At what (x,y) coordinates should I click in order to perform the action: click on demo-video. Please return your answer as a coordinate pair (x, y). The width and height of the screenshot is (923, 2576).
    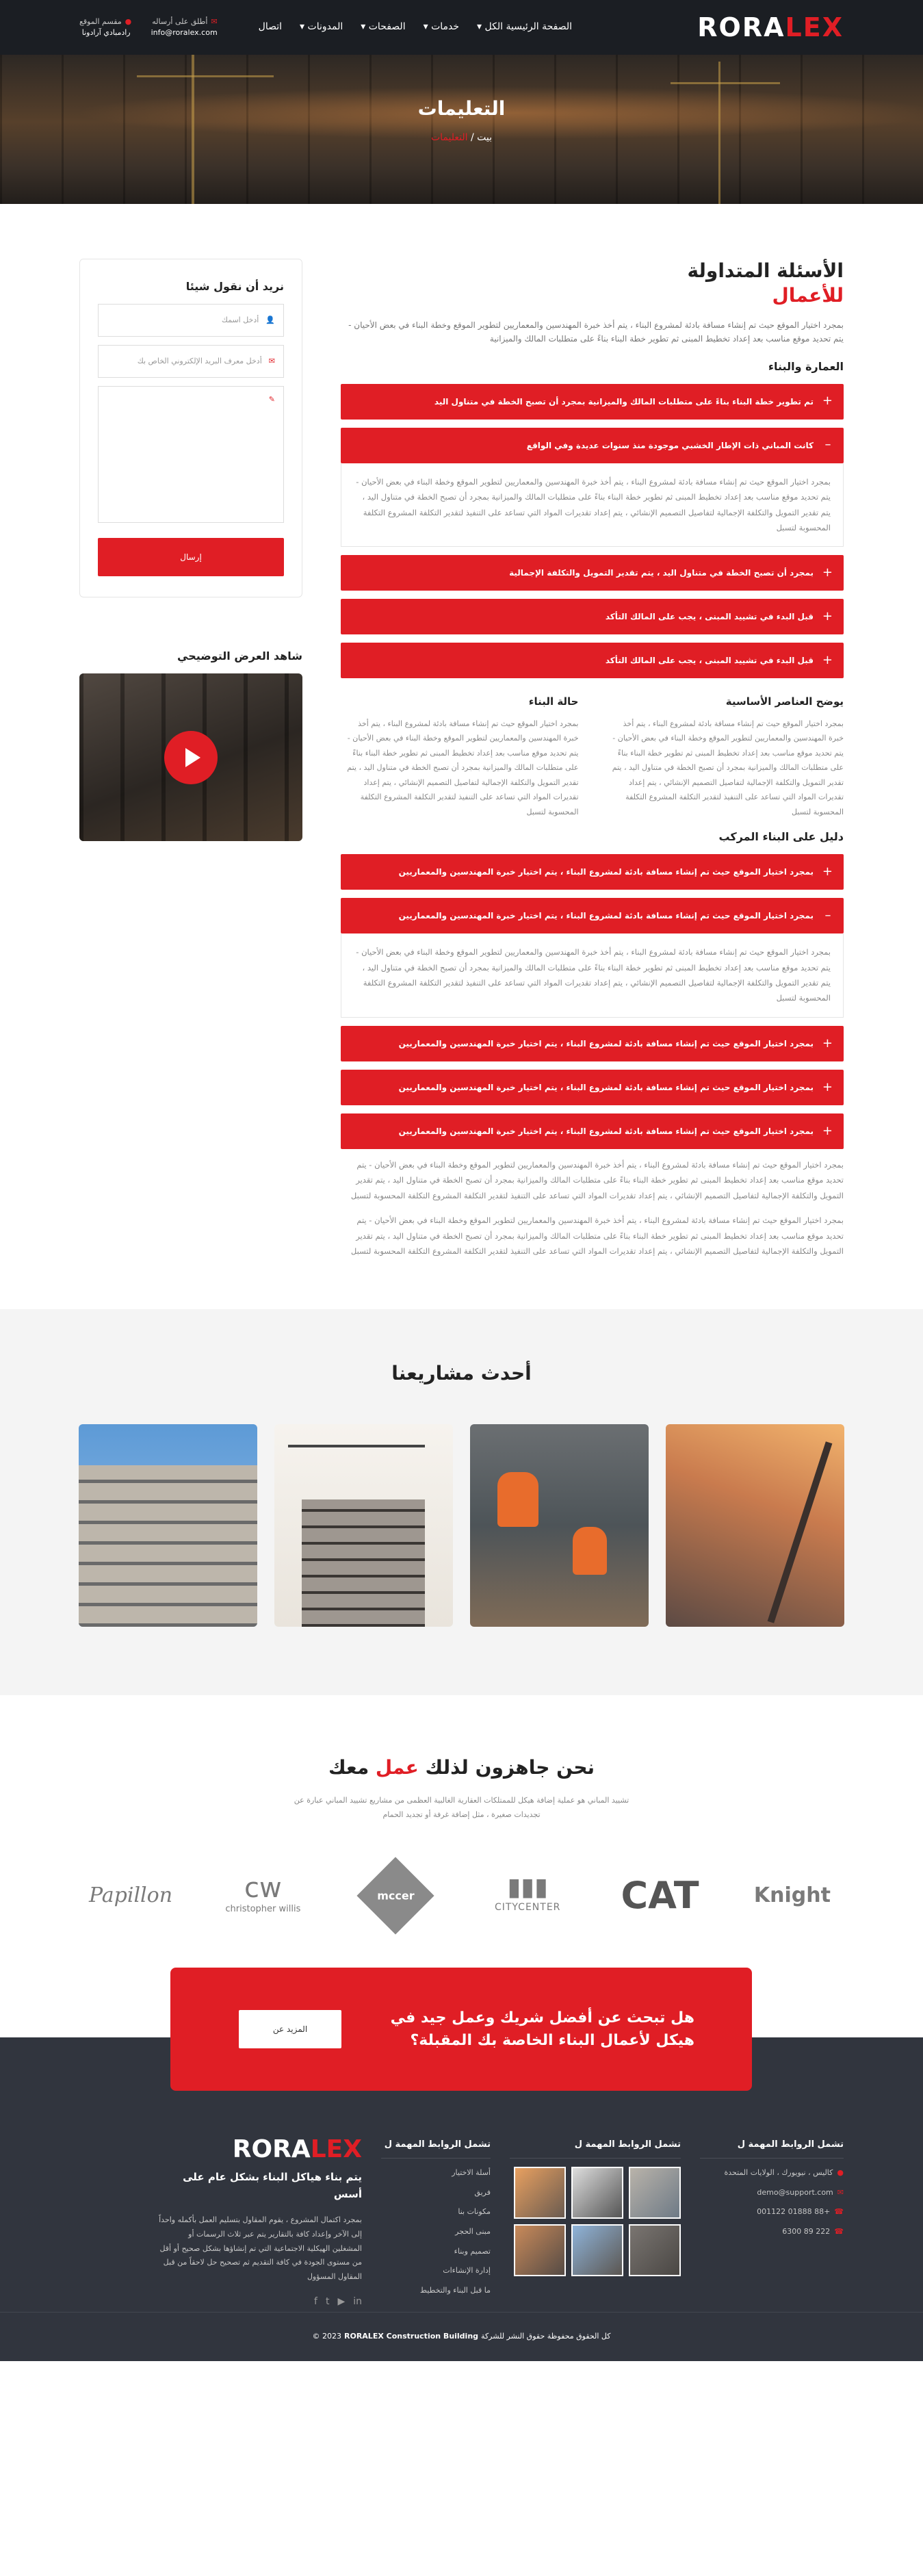
    Looking at the image, I should click on (190, 757).